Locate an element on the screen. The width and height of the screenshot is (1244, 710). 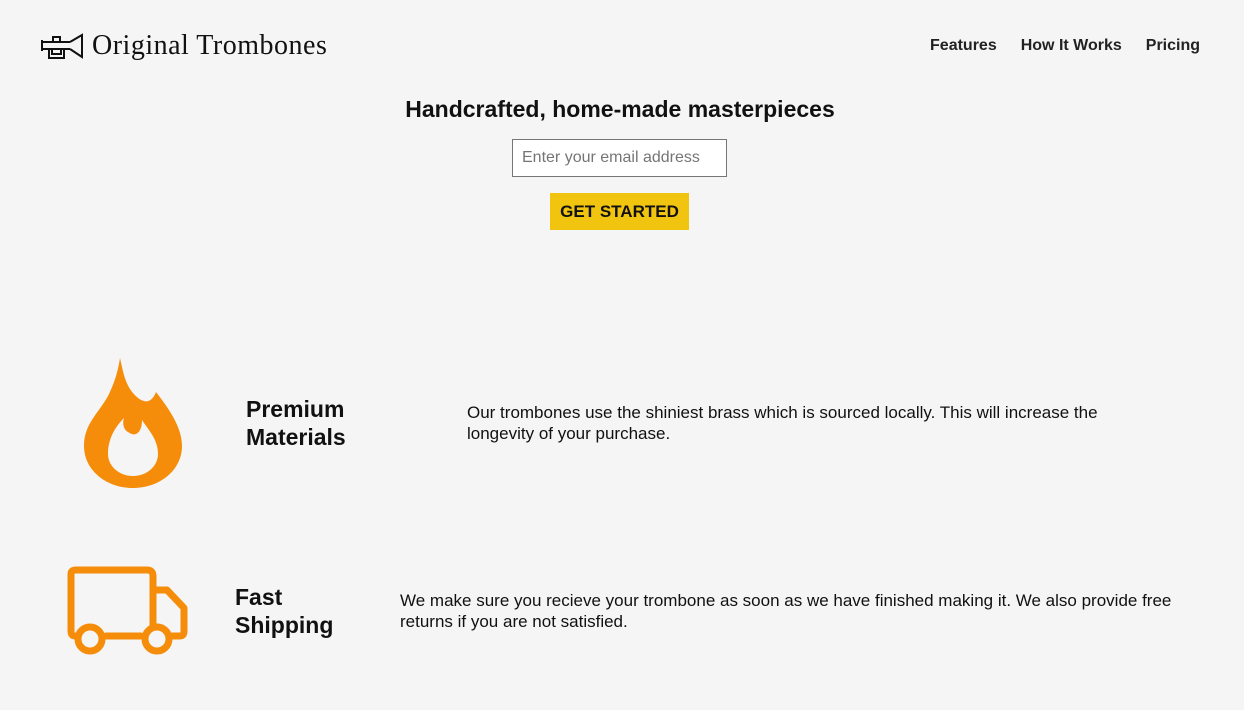
email-field is located at coordinates (619, 158).